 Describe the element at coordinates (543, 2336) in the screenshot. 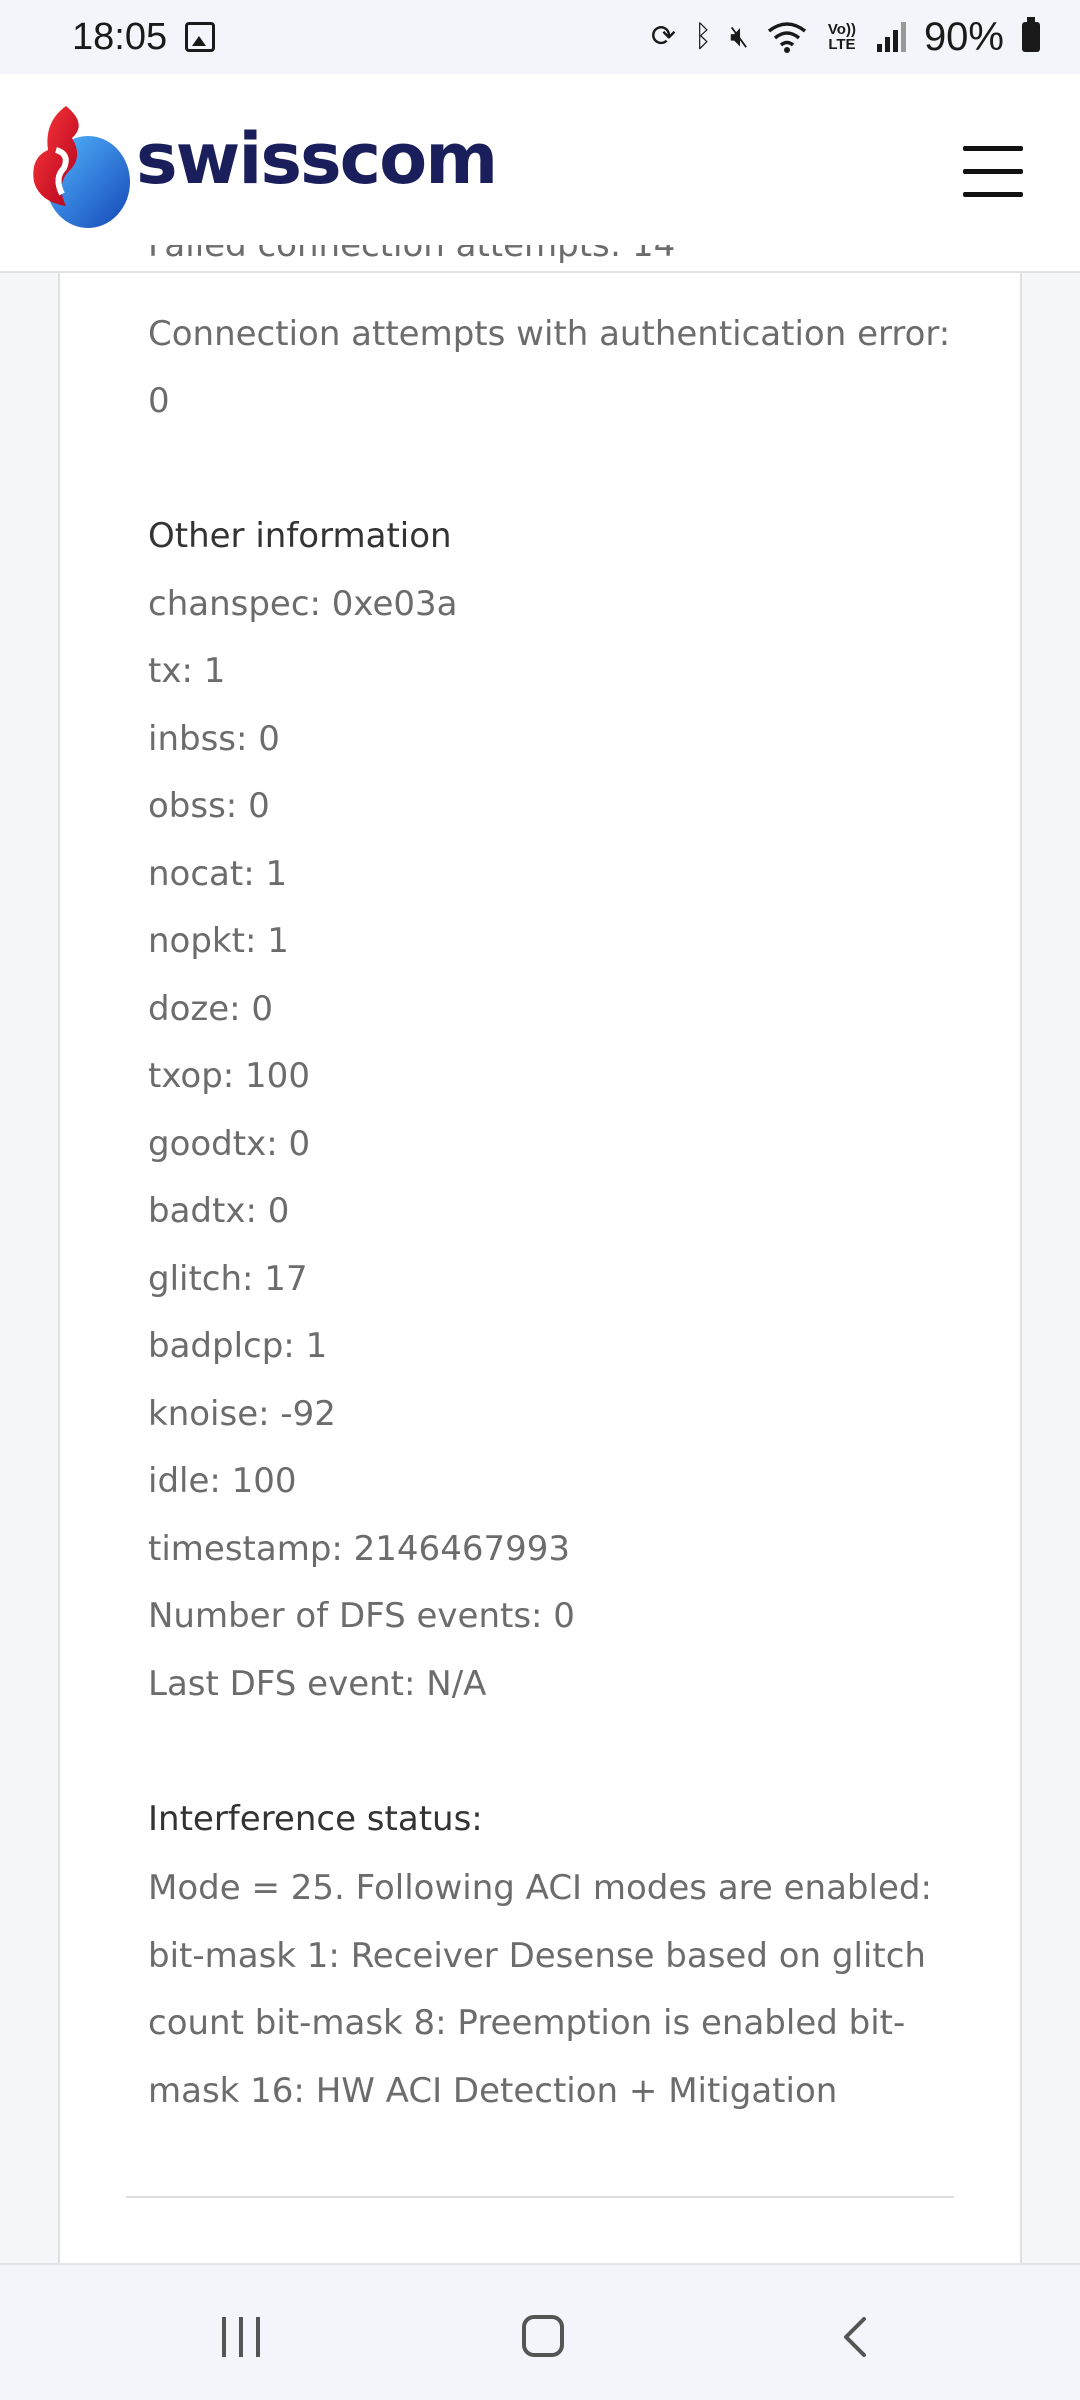

I see `home-icon` at that location.